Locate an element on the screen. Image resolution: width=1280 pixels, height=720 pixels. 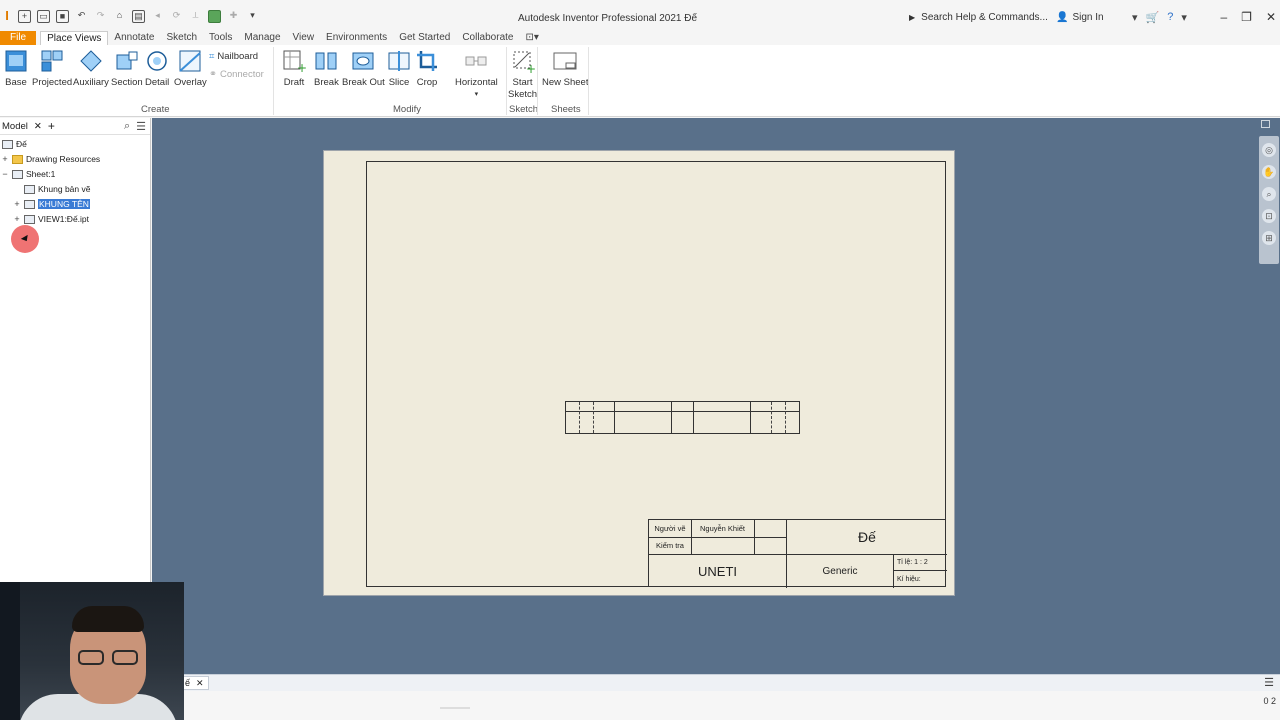
close-icon: ✕ is located at coordinates (1271, 17).